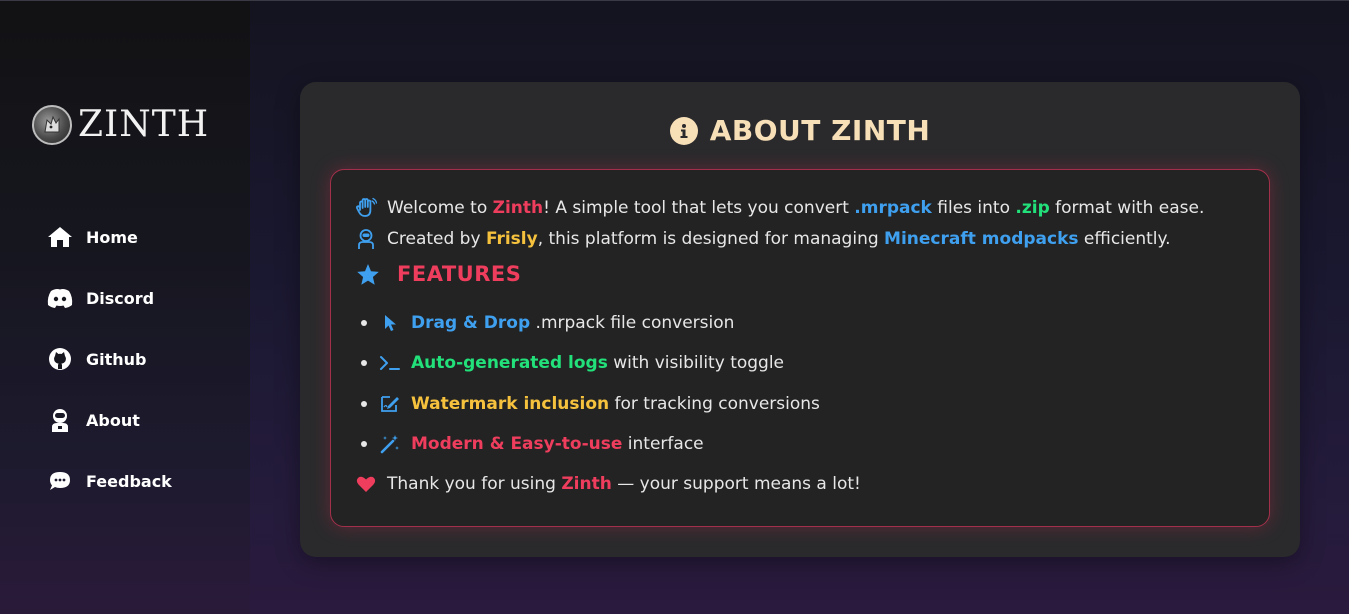 The width and height of the screenshot is (1349, 614). What do you see at coordinates (390, 404) in the screenshot?
I see `signature-icon` at bounding box center [390, 404].